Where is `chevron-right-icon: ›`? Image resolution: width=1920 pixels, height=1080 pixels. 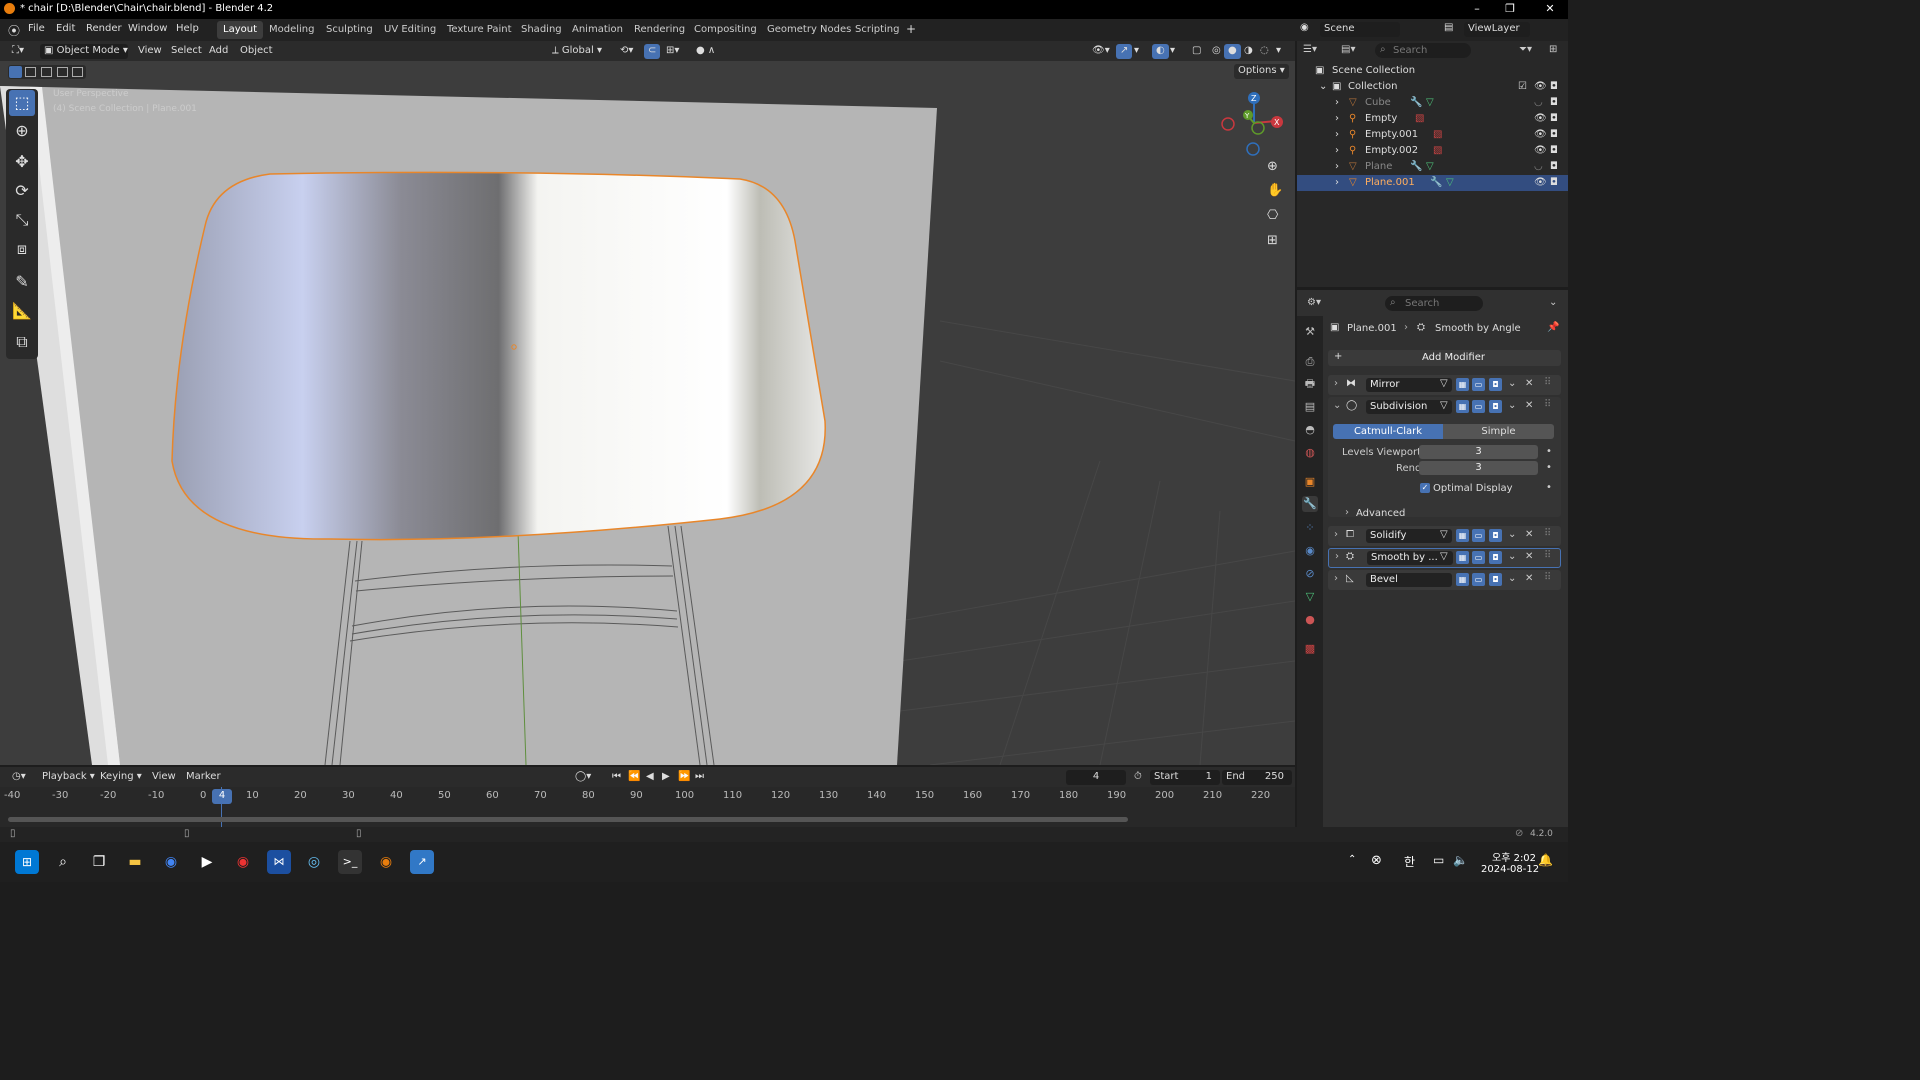
chevron-right-icon: › is located at coordinates (1336, 534).